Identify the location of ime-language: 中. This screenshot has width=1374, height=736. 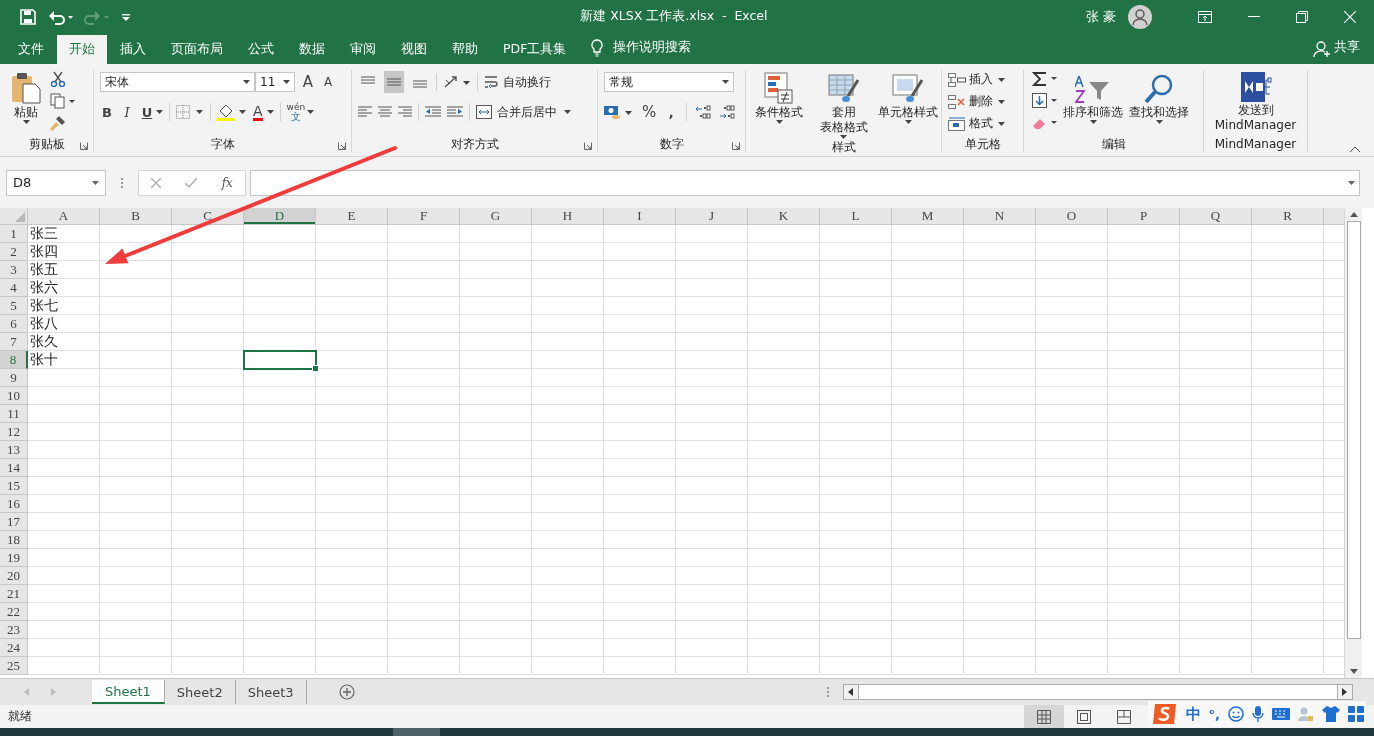
(1193, 714).